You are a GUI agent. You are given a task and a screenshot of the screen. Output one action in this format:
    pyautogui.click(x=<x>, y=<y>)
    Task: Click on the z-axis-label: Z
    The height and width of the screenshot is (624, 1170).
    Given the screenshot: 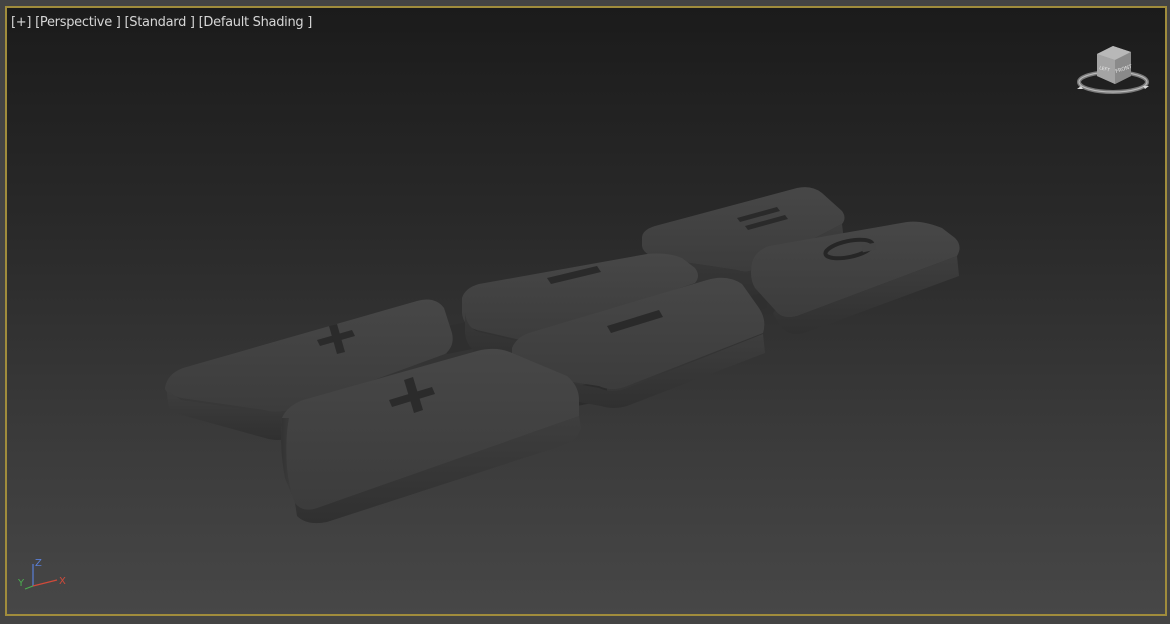 What is the action you would take?
    pyautogui.click(x=38, y=563)
    